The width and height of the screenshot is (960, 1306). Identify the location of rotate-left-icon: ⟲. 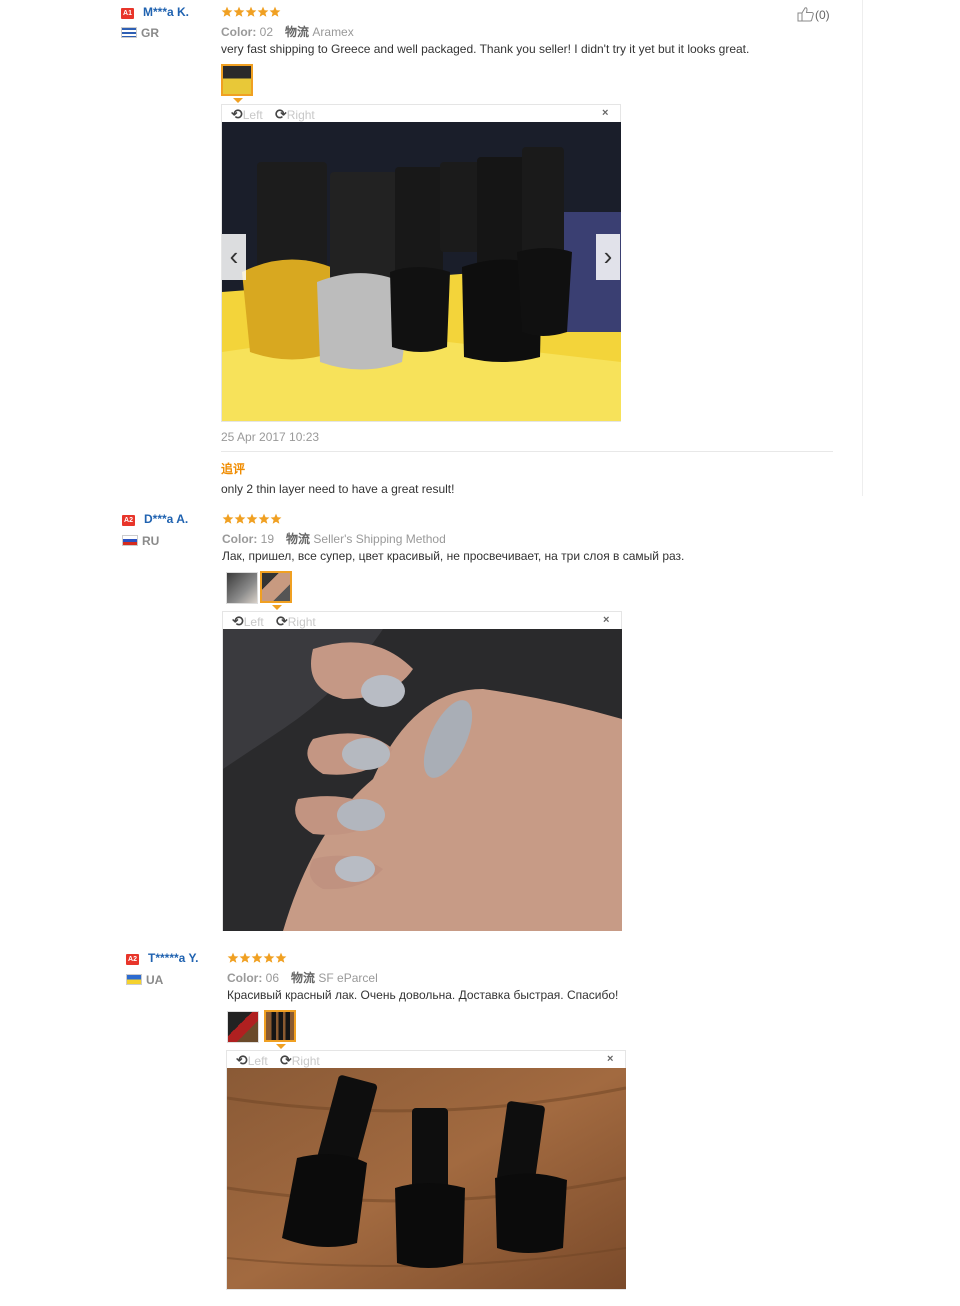
(242, 1060).